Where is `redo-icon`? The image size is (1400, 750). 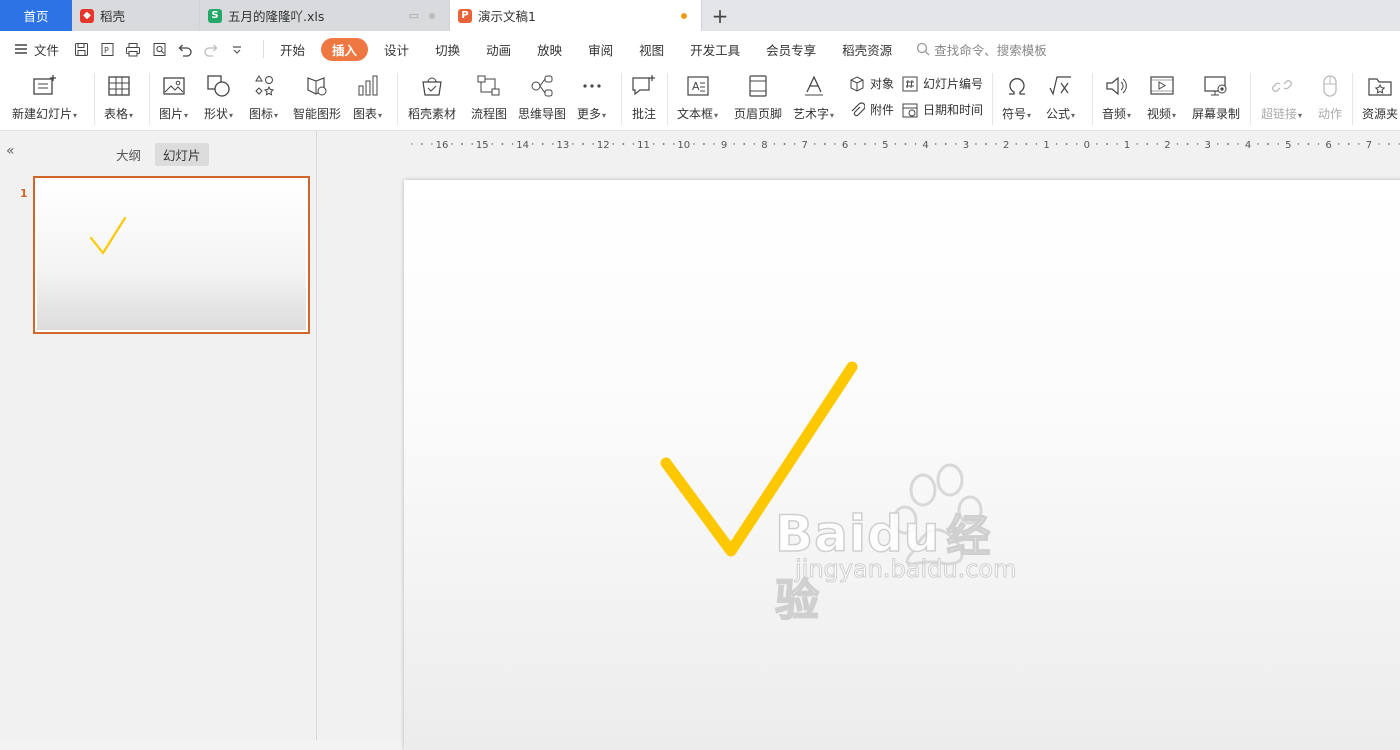 redo-icon is located at coordinates (211, 49).